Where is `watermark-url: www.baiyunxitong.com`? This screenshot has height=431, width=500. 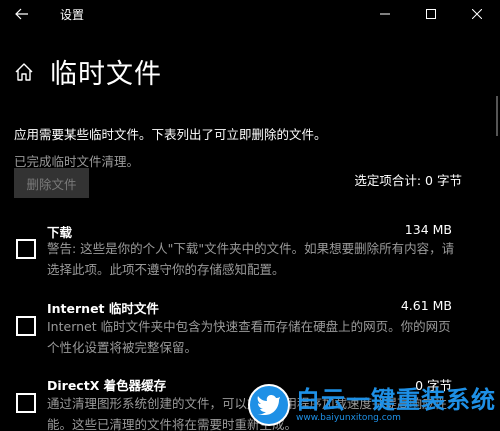
watermark-url: www.baiyunxitong.com is located at coordinates (348, 417).